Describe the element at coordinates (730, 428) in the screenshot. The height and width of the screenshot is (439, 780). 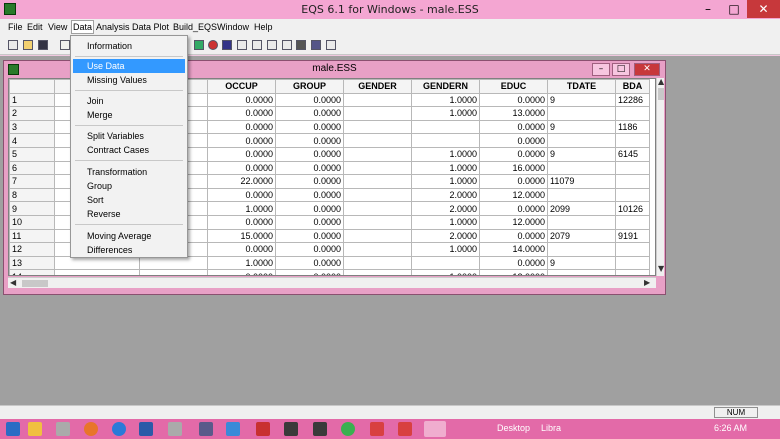
I see `clock: 6:26 AM` at that location.